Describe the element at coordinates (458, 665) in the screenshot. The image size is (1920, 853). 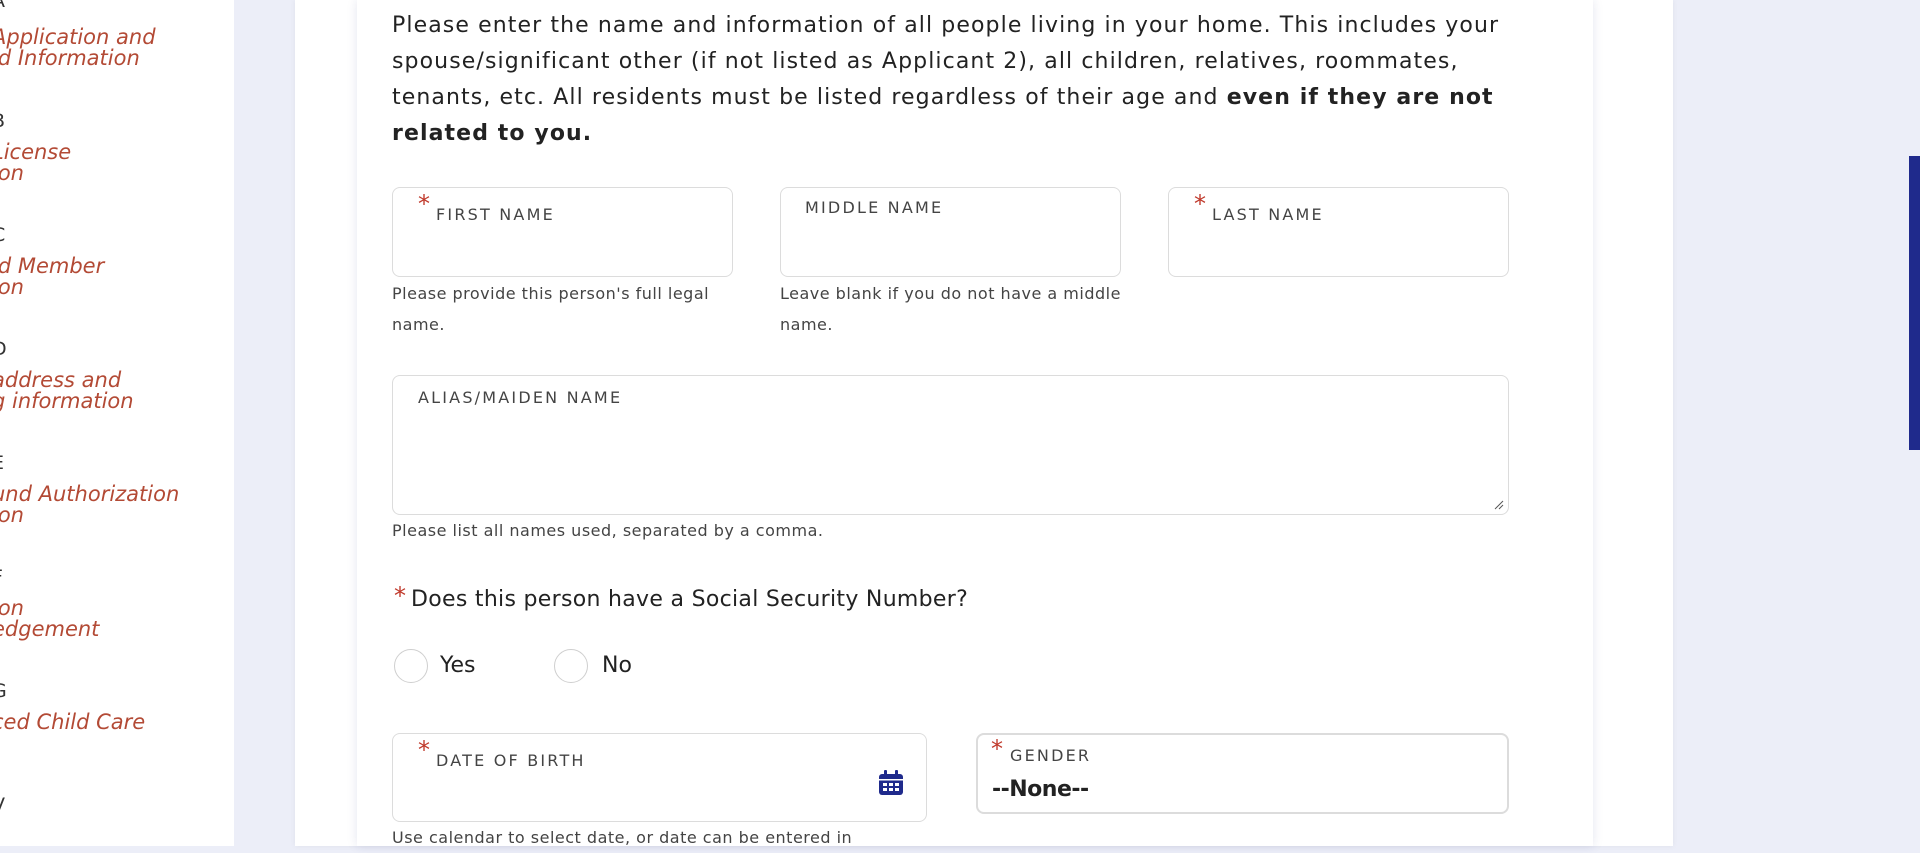
I see `ssn-yes-label: Yes` at that location.